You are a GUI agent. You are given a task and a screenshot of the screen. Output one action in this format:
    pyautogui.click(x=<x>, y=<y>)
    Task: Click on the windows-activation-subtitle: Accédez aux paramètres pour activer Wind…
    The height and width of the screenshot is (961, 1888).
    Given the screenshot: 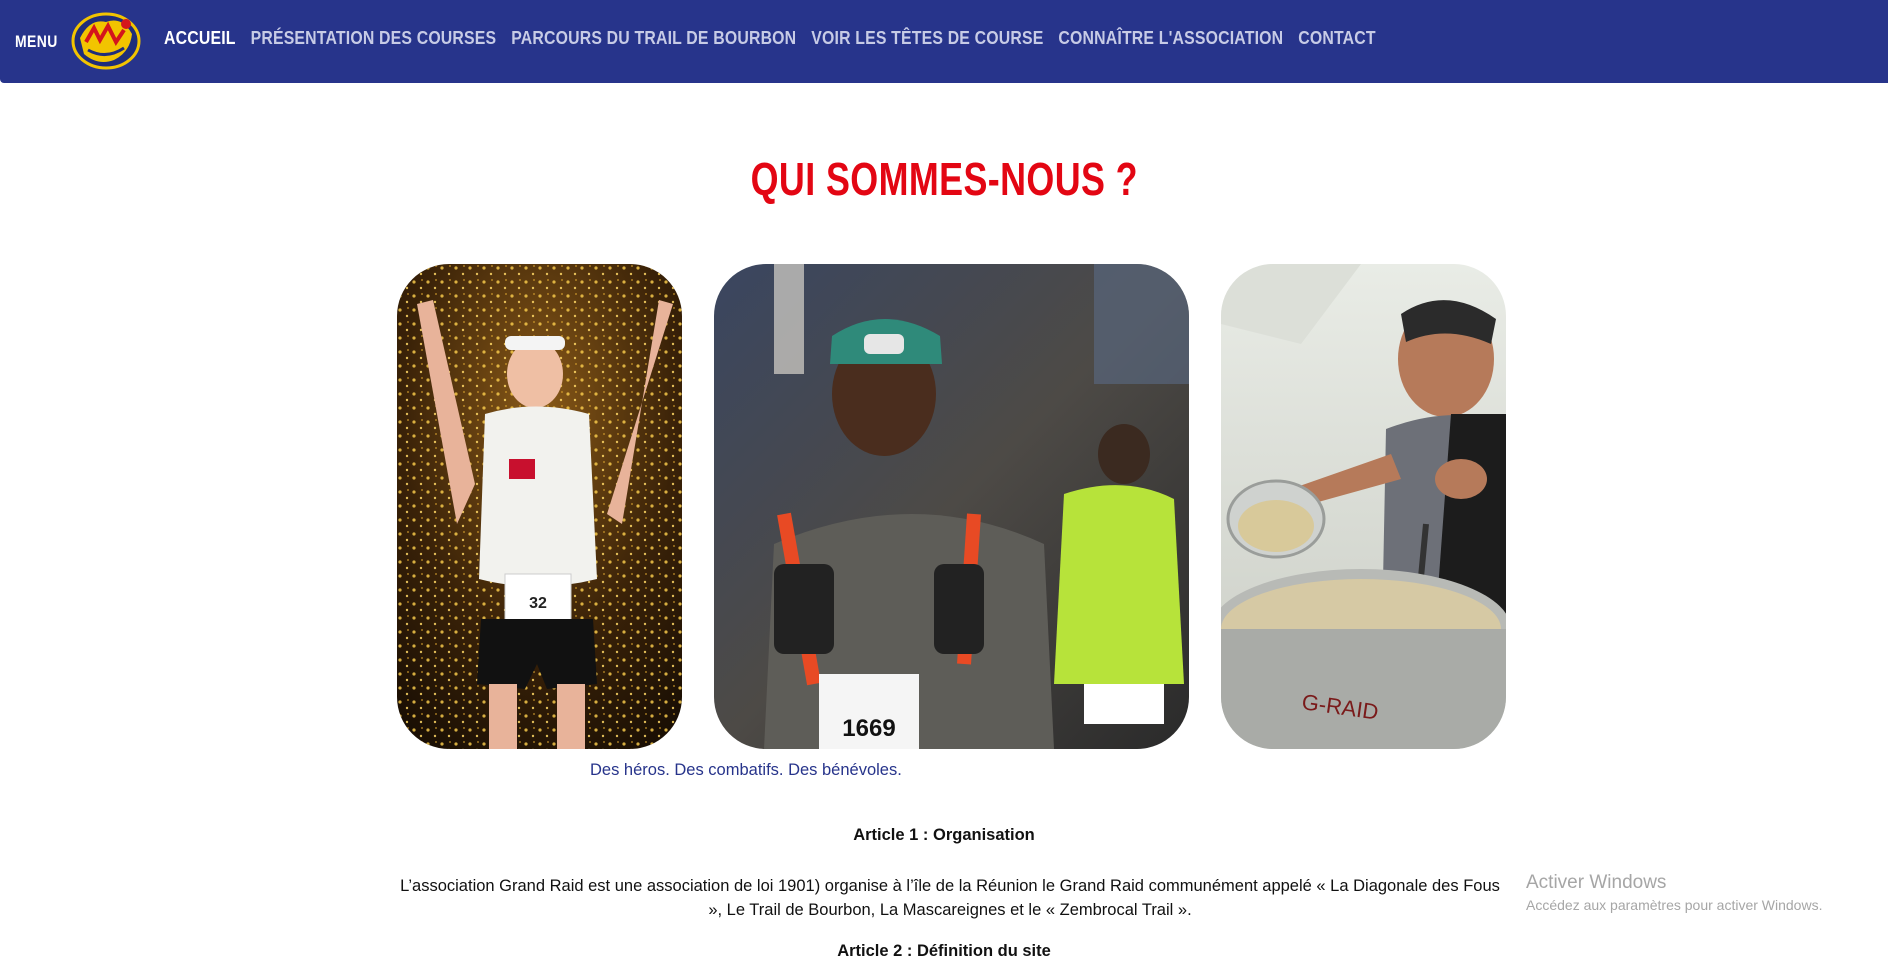 What is the action you would take?
    pyautogui.click(x=1674, y=905)
    